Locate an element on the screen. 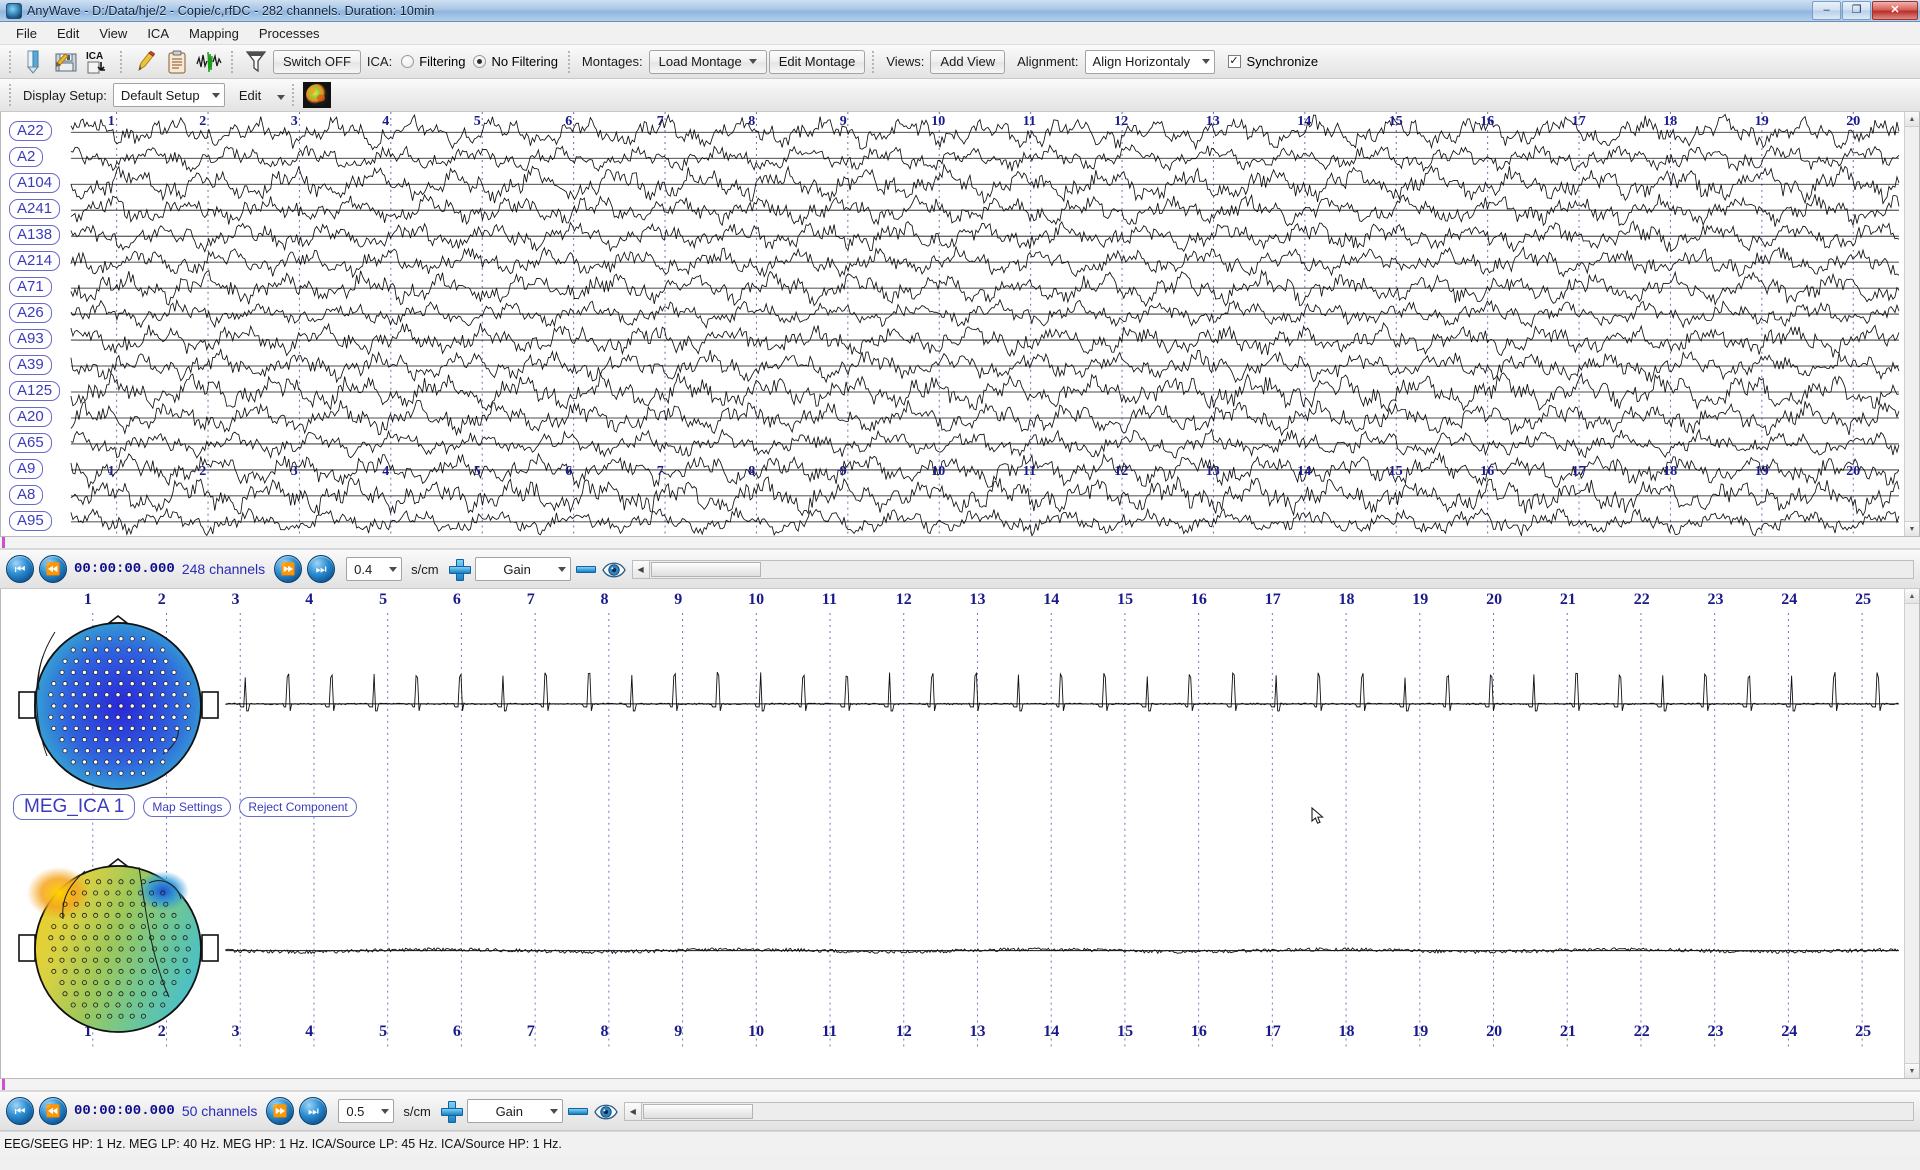  edit-montage-button: Edit Montage is located at coordinates (817, 61).